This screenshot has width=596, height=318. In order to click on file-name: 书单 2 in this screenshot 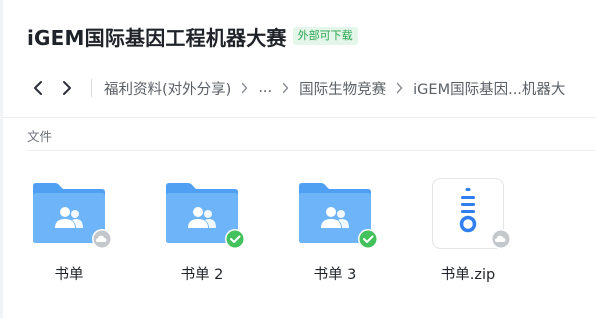, I will do `click(202, 275)`.